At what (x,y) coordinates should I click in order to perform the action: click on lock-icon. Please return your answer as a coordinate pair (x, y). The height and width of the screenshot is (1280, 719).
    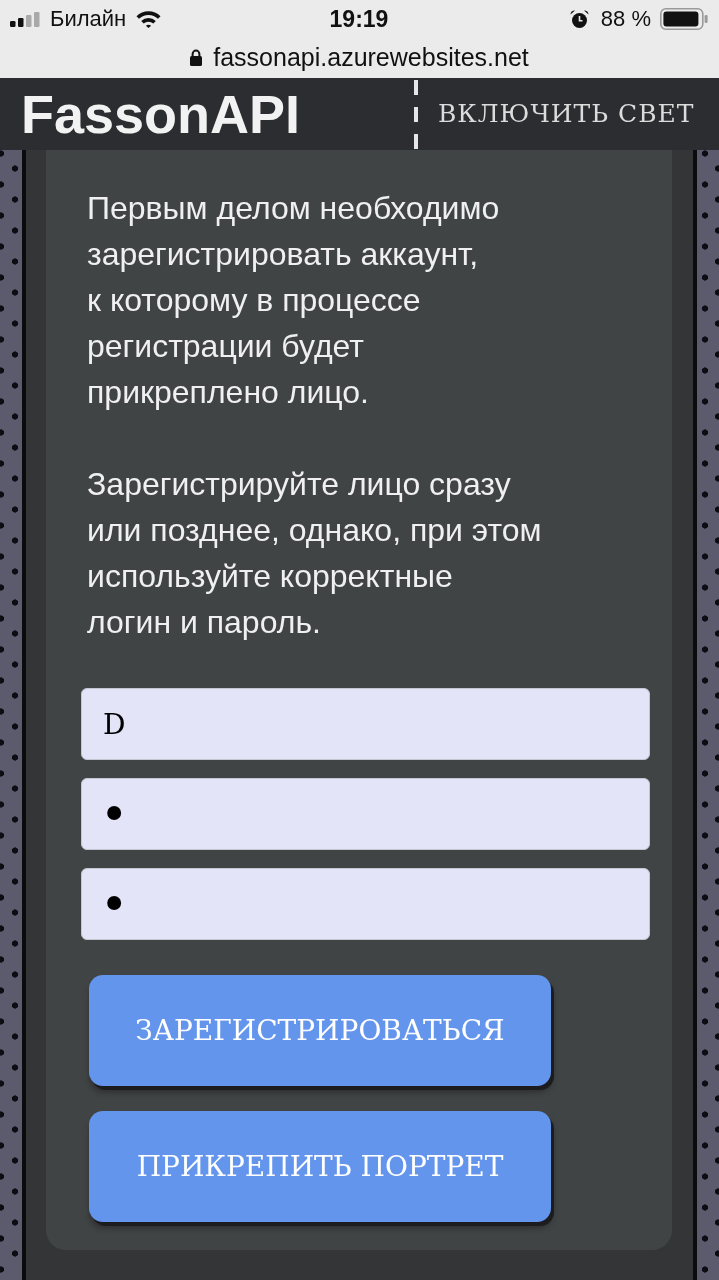
    Looking at the image, I should click on (196, 57).